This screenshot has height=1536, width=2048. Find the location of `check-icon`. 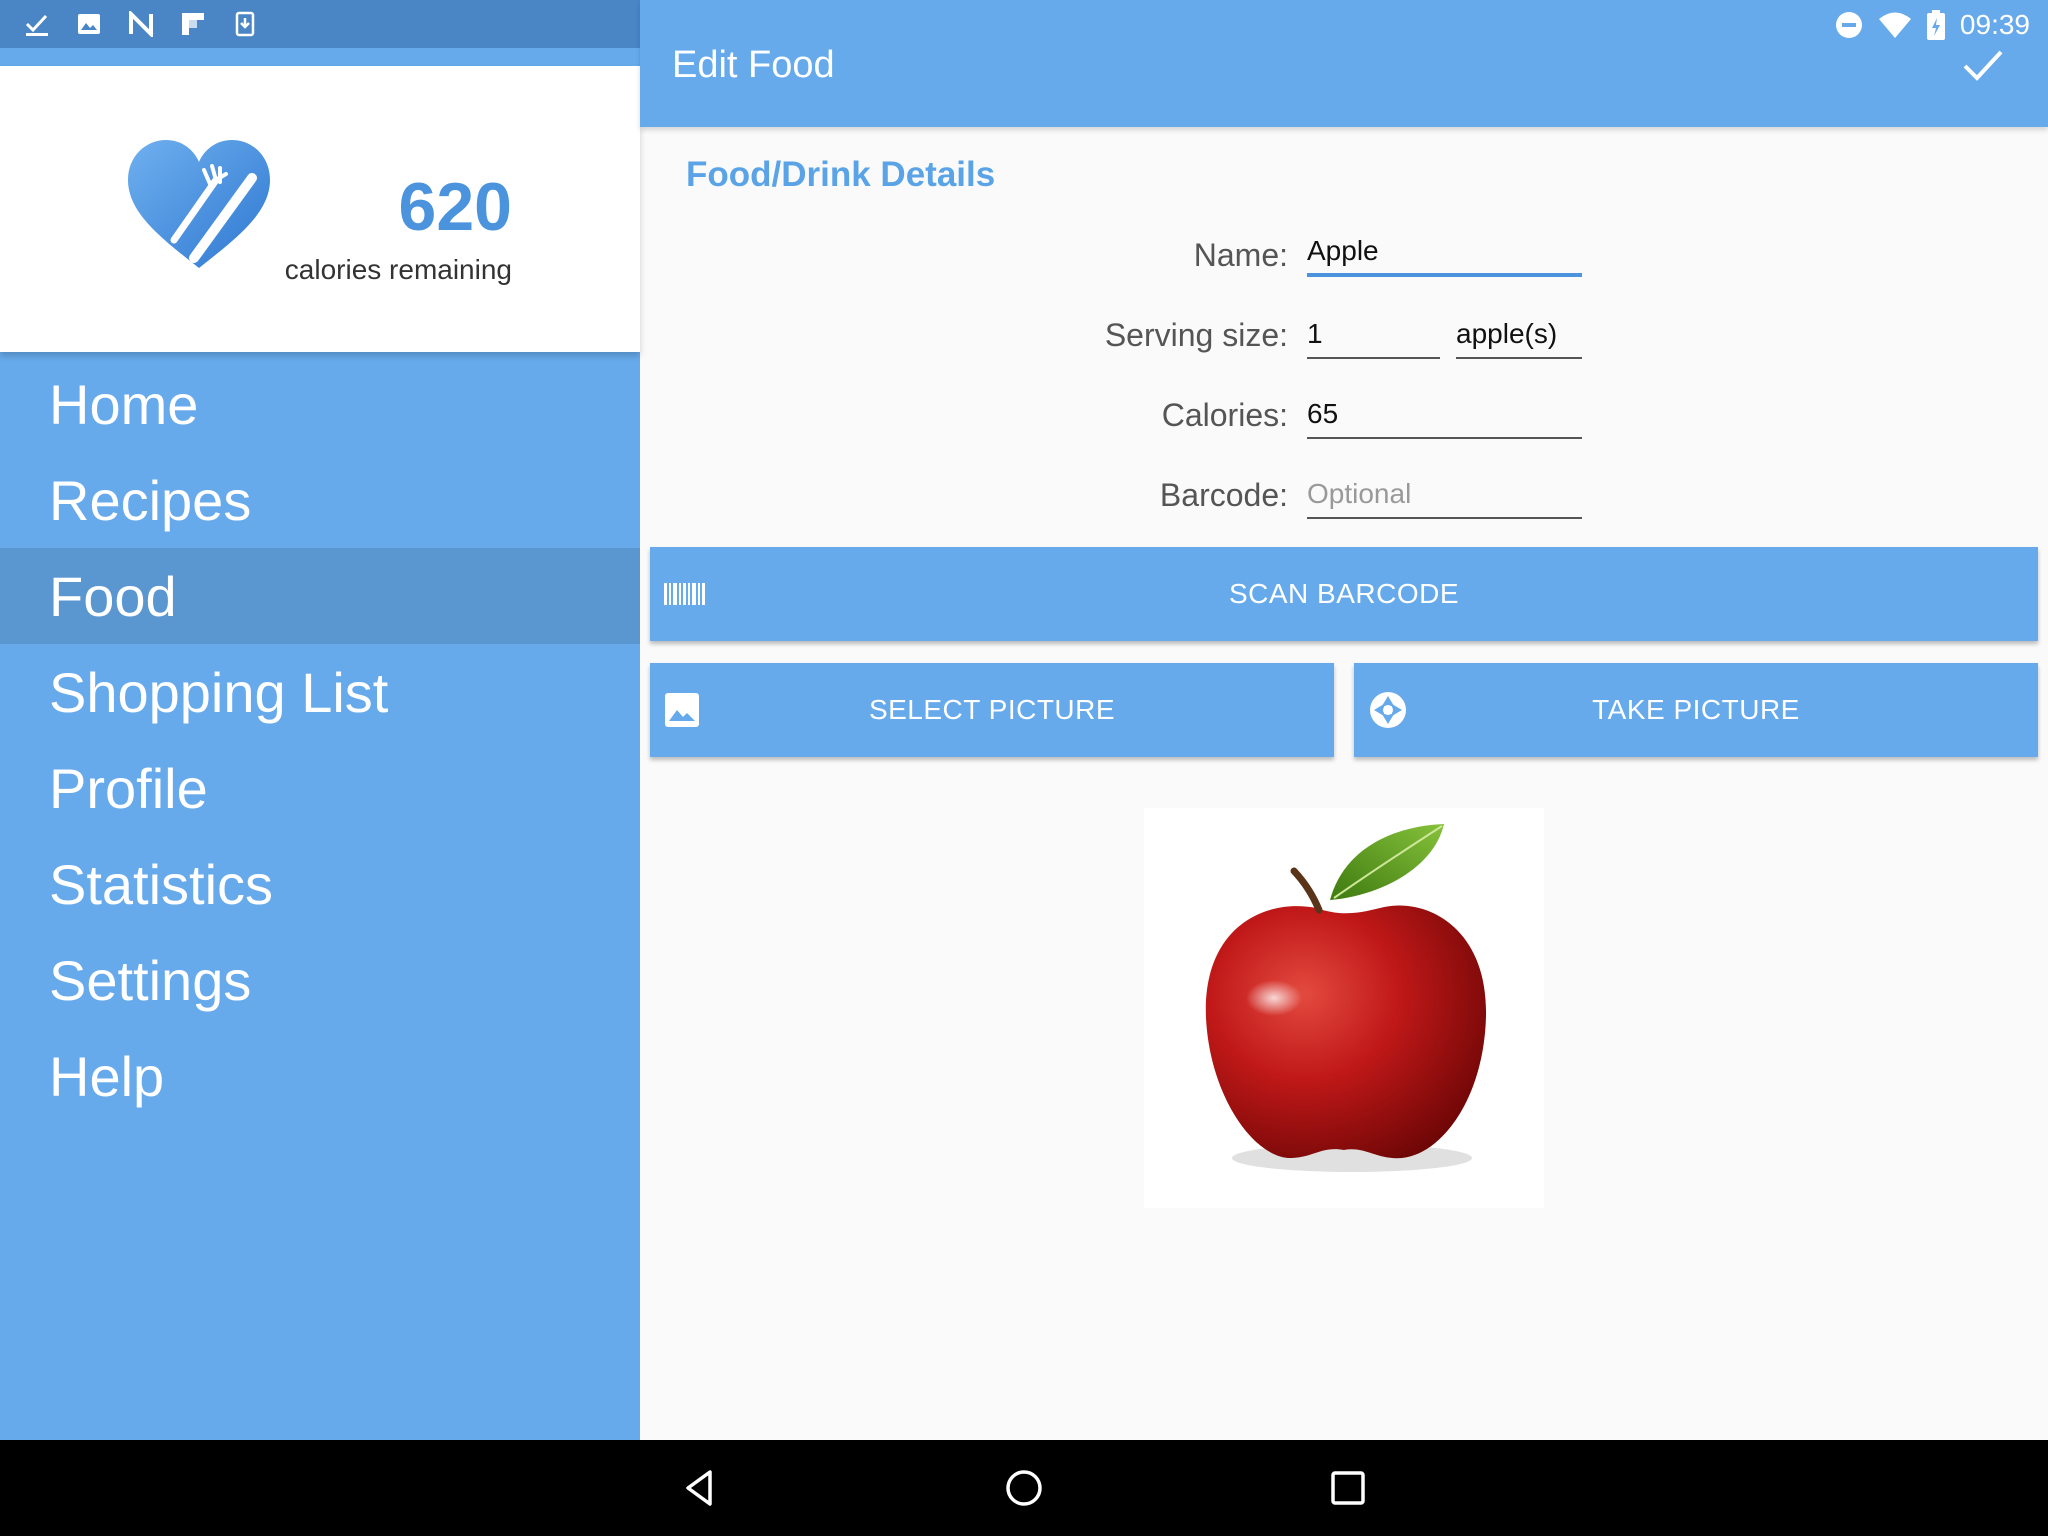

check-icon is located at coordinates (36, 25).